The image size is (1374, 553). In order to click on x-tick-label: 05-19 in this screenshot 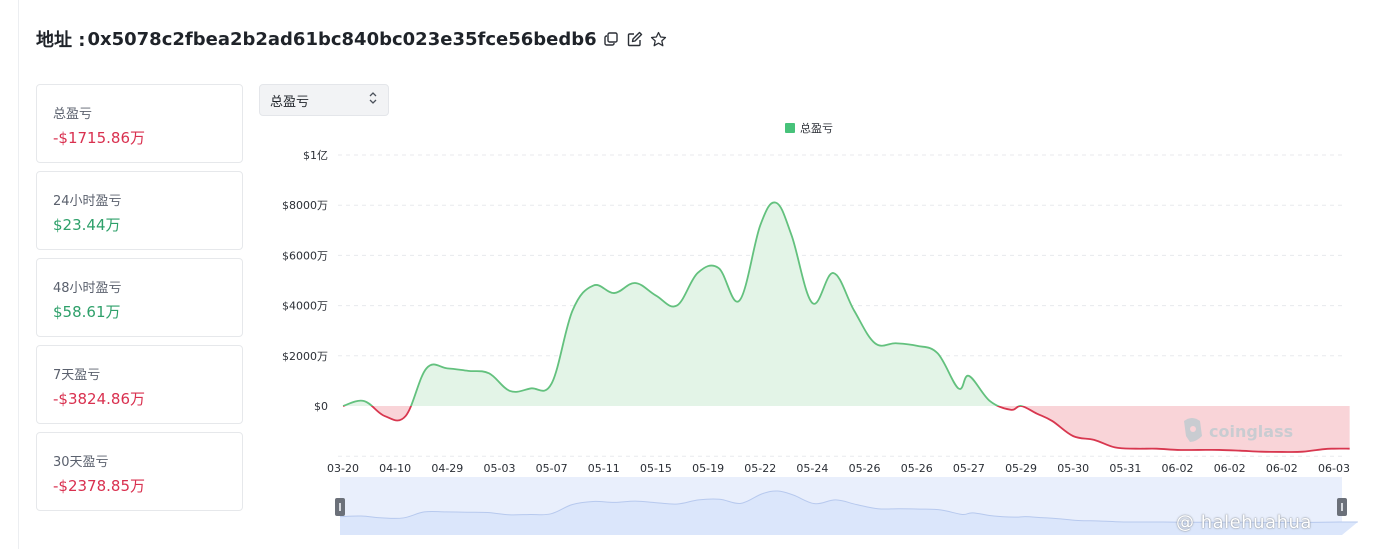, I will do `click(708, 468)`.